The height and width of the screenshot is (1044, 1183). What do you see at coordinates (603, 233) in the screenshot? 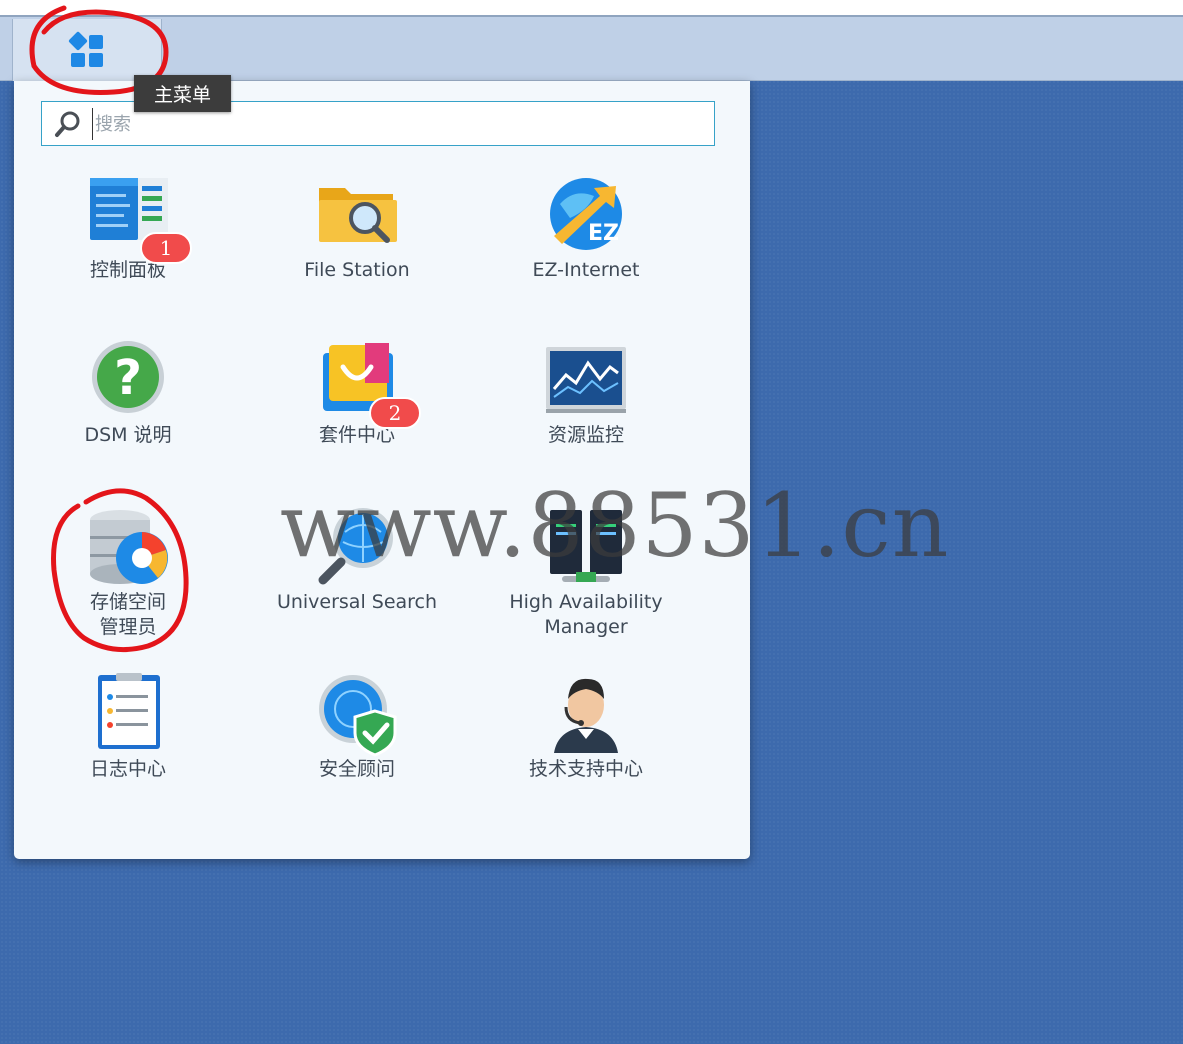
I see `svg-text: EZ` at bounding box center [603, 233].